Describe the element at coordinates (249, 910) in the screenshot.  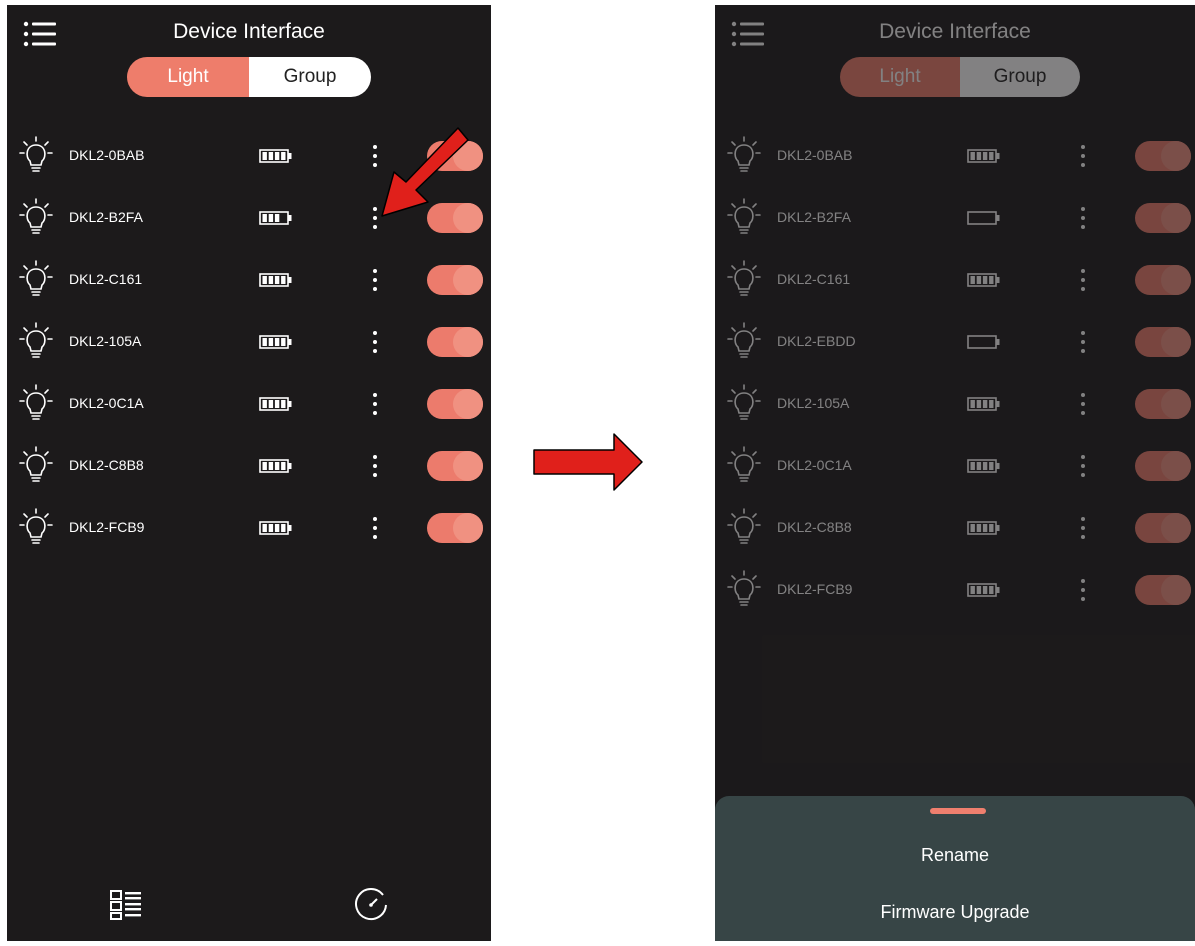
I see `bottom-nav` at that location.